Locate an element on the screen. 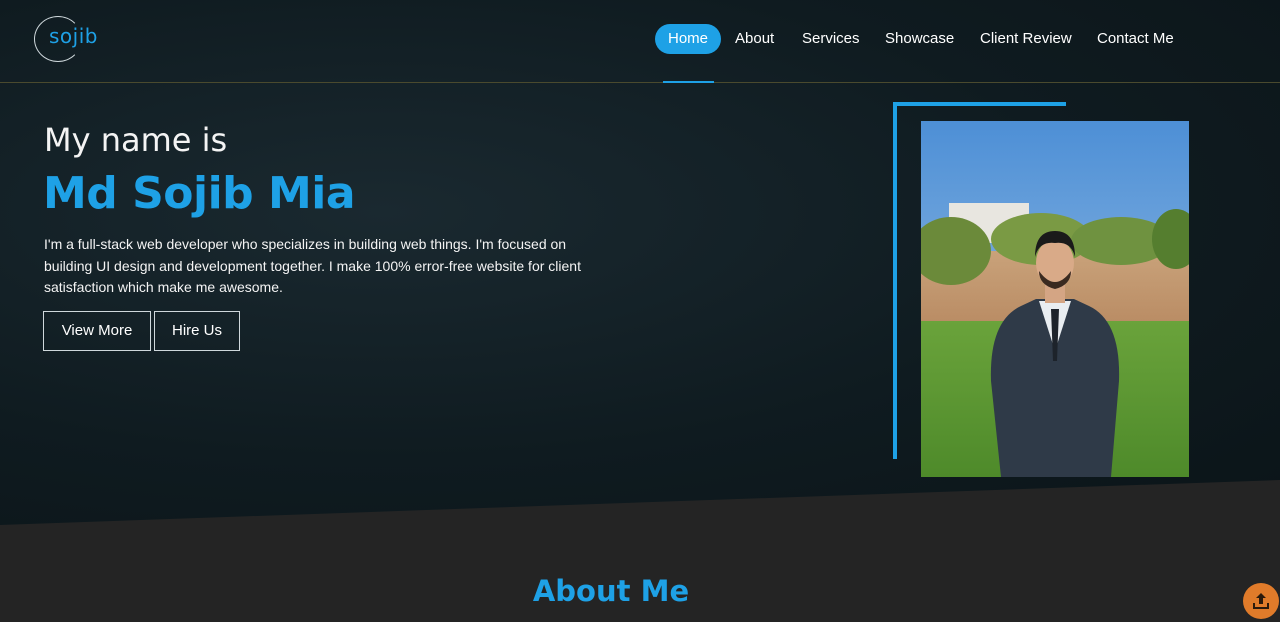 This screenshot has width=1280, height=622. nav-client-review: Client Review is located at coordinates (1026, 39).